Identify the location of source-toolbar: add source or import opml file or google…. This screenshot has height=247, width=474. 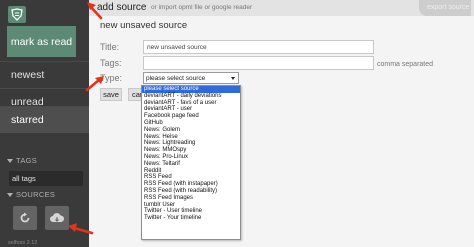
(281, 8).